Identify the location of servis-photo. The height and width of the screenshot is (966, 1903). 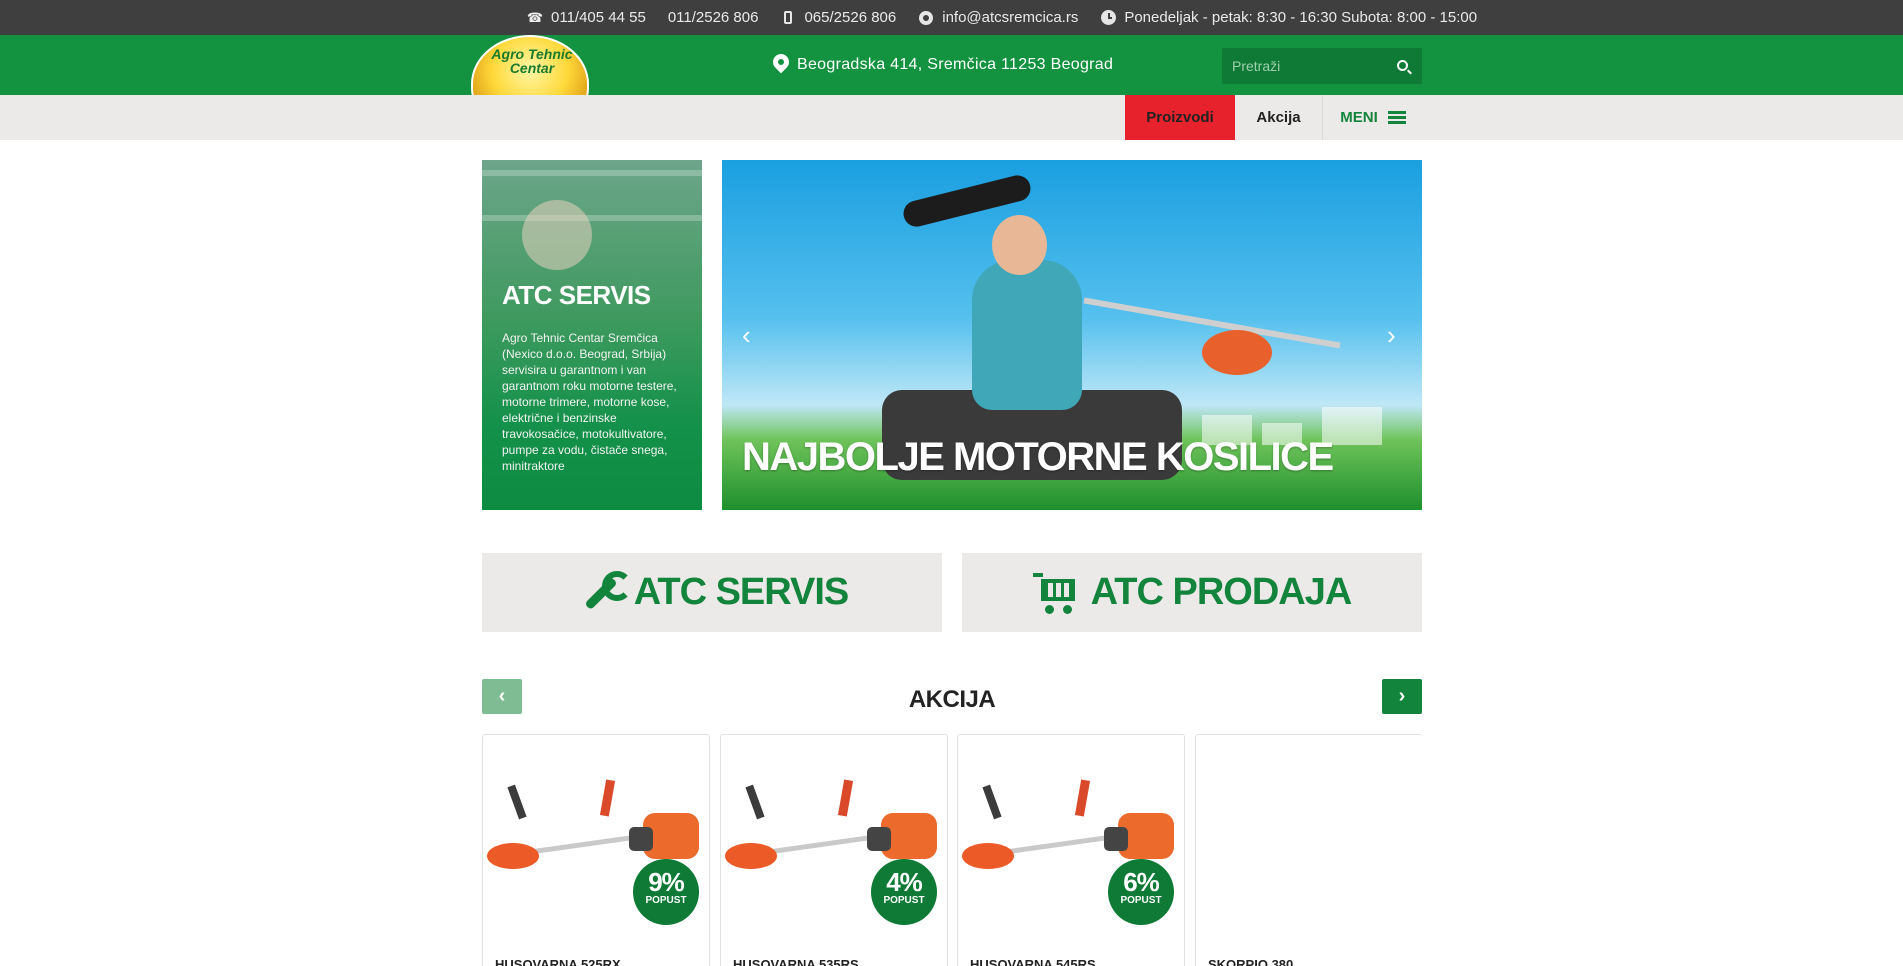
(557, 235).